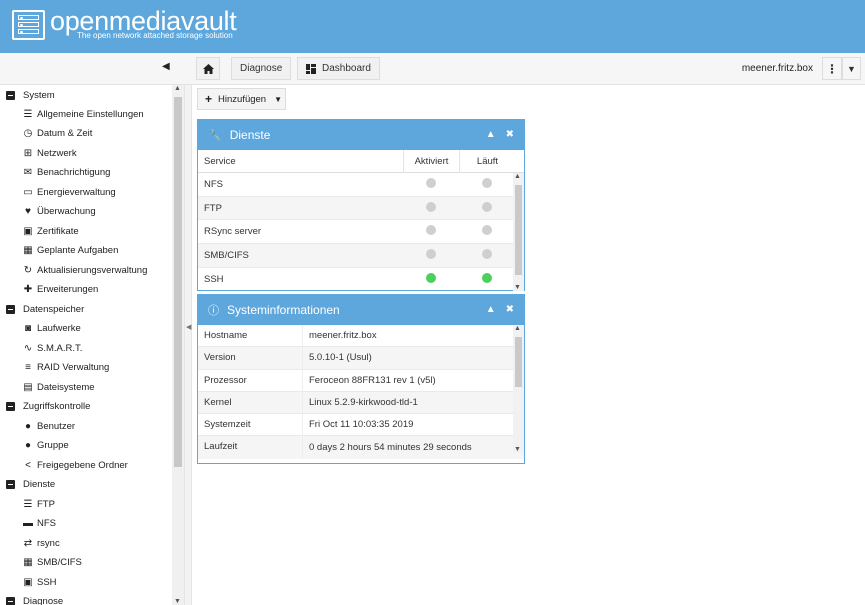 This screenshot has height=605, width=865. What do you see at coordinates (28, 445) in the screenshot?
I see `users-icon: ●` at bounding box center [28, 445].